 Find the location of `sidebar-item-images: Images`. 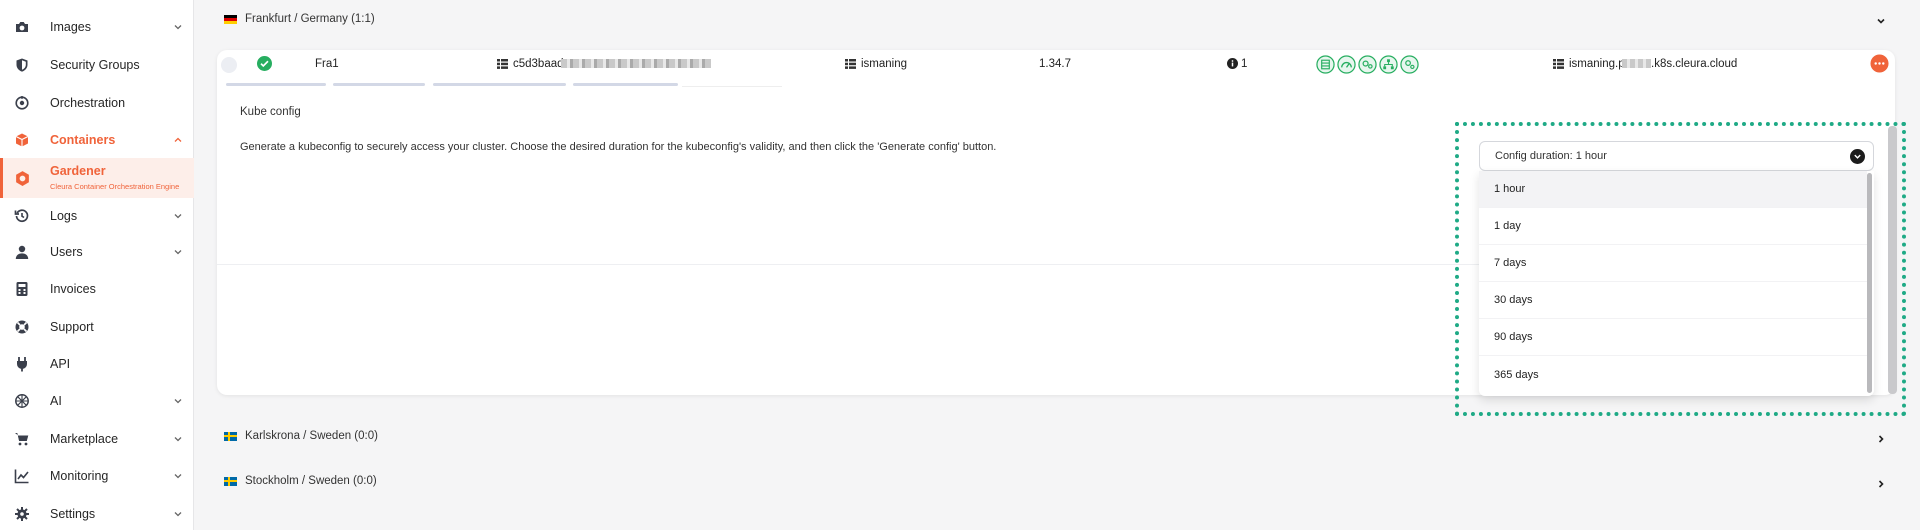

sidebar-item-images: Images is located at coordinates (97, 27).